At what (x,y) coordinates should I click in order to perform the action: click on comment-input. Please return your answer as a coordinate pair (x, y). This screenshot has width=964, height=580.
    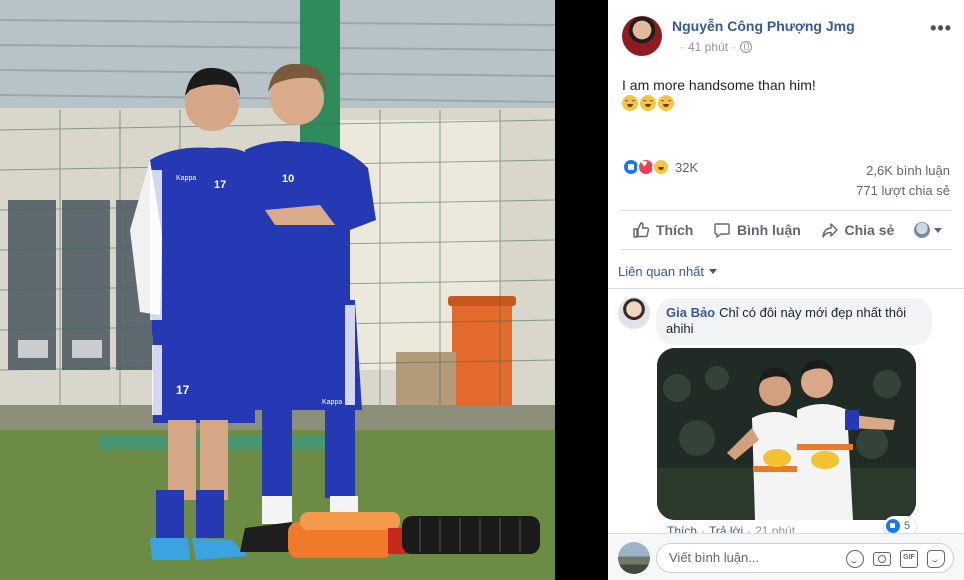
    Looking at the image, I should click on (749, 557).